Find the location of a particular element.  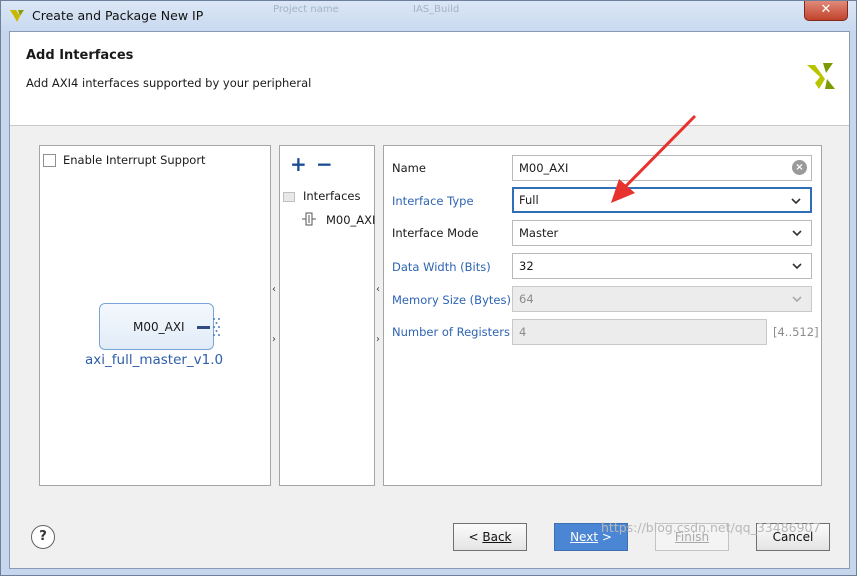

back-button: < Back is located at coordinates (490, 537).